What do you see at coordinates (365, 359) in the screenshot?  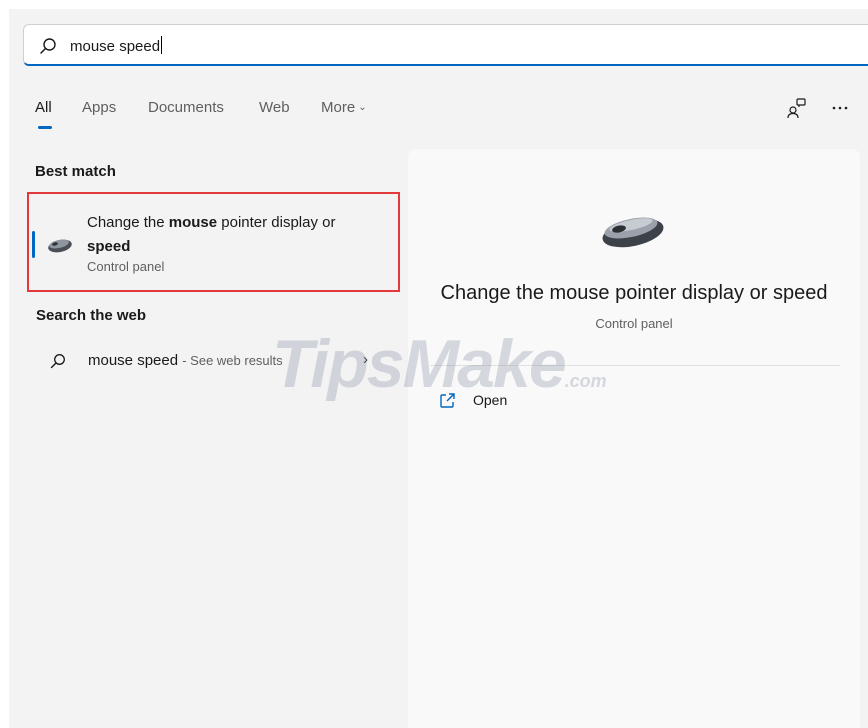 I see `chevron-right-icon: ›` at bounding box center [365, 359].